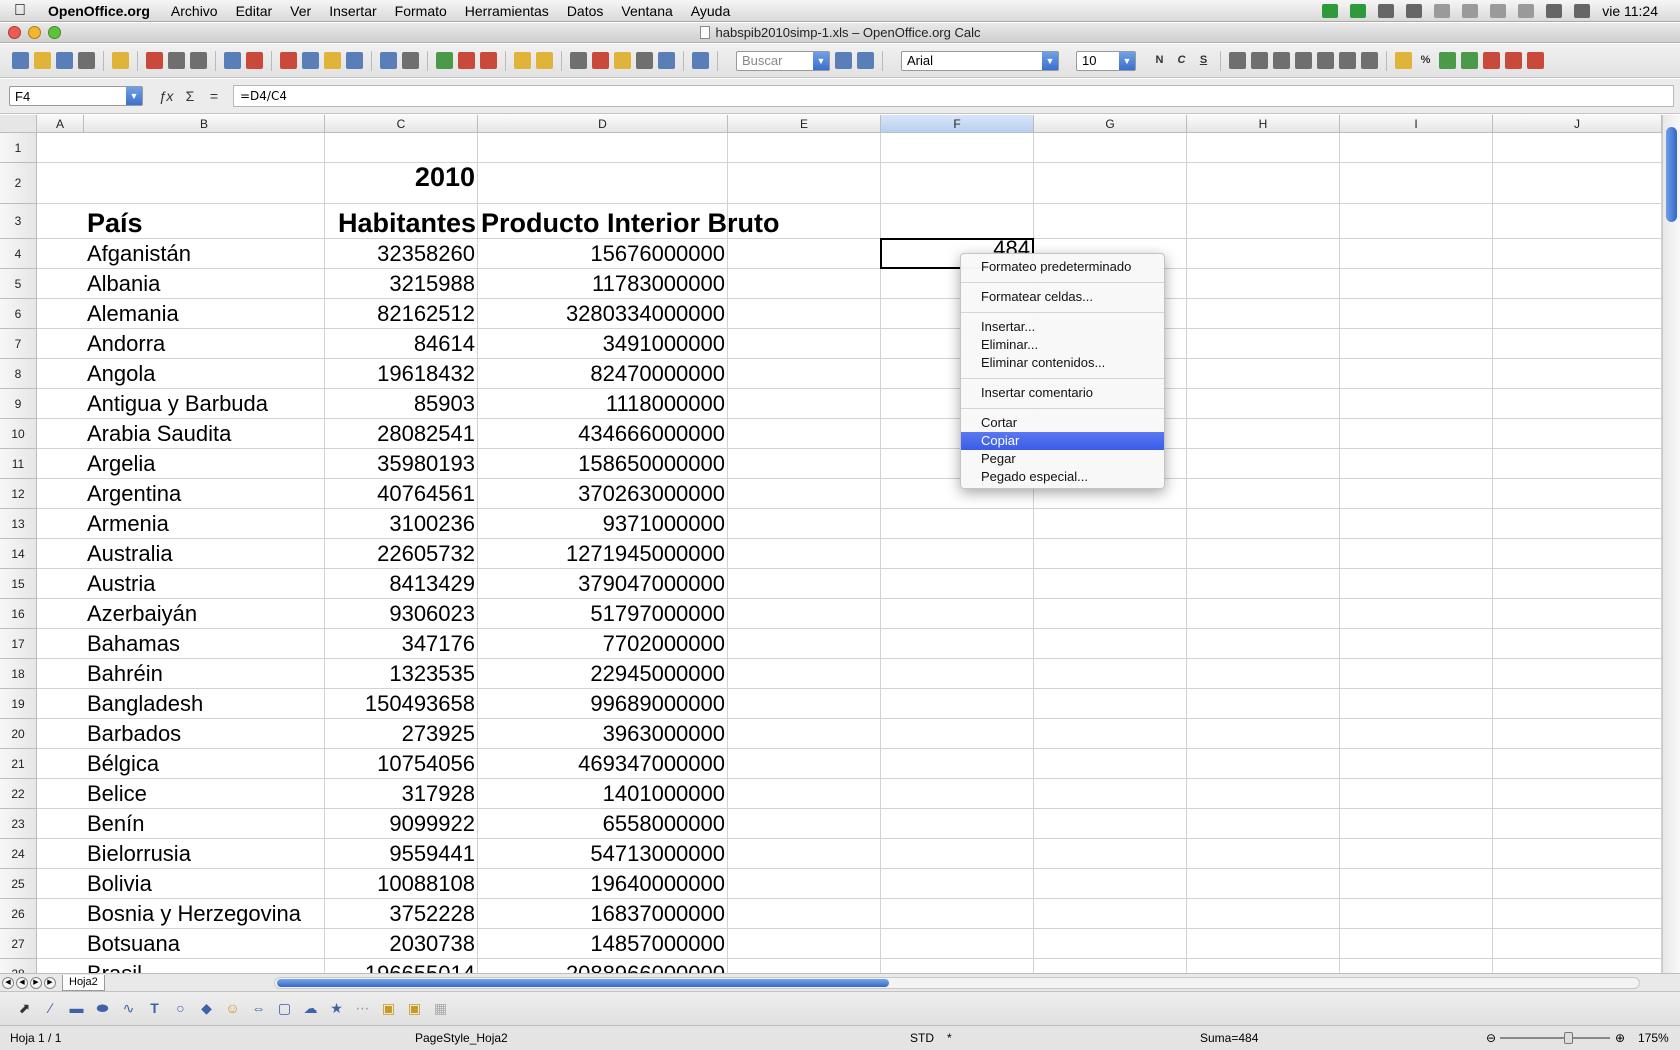  I want to click on cell-inhabitants: 10088108, so click(400, 883).